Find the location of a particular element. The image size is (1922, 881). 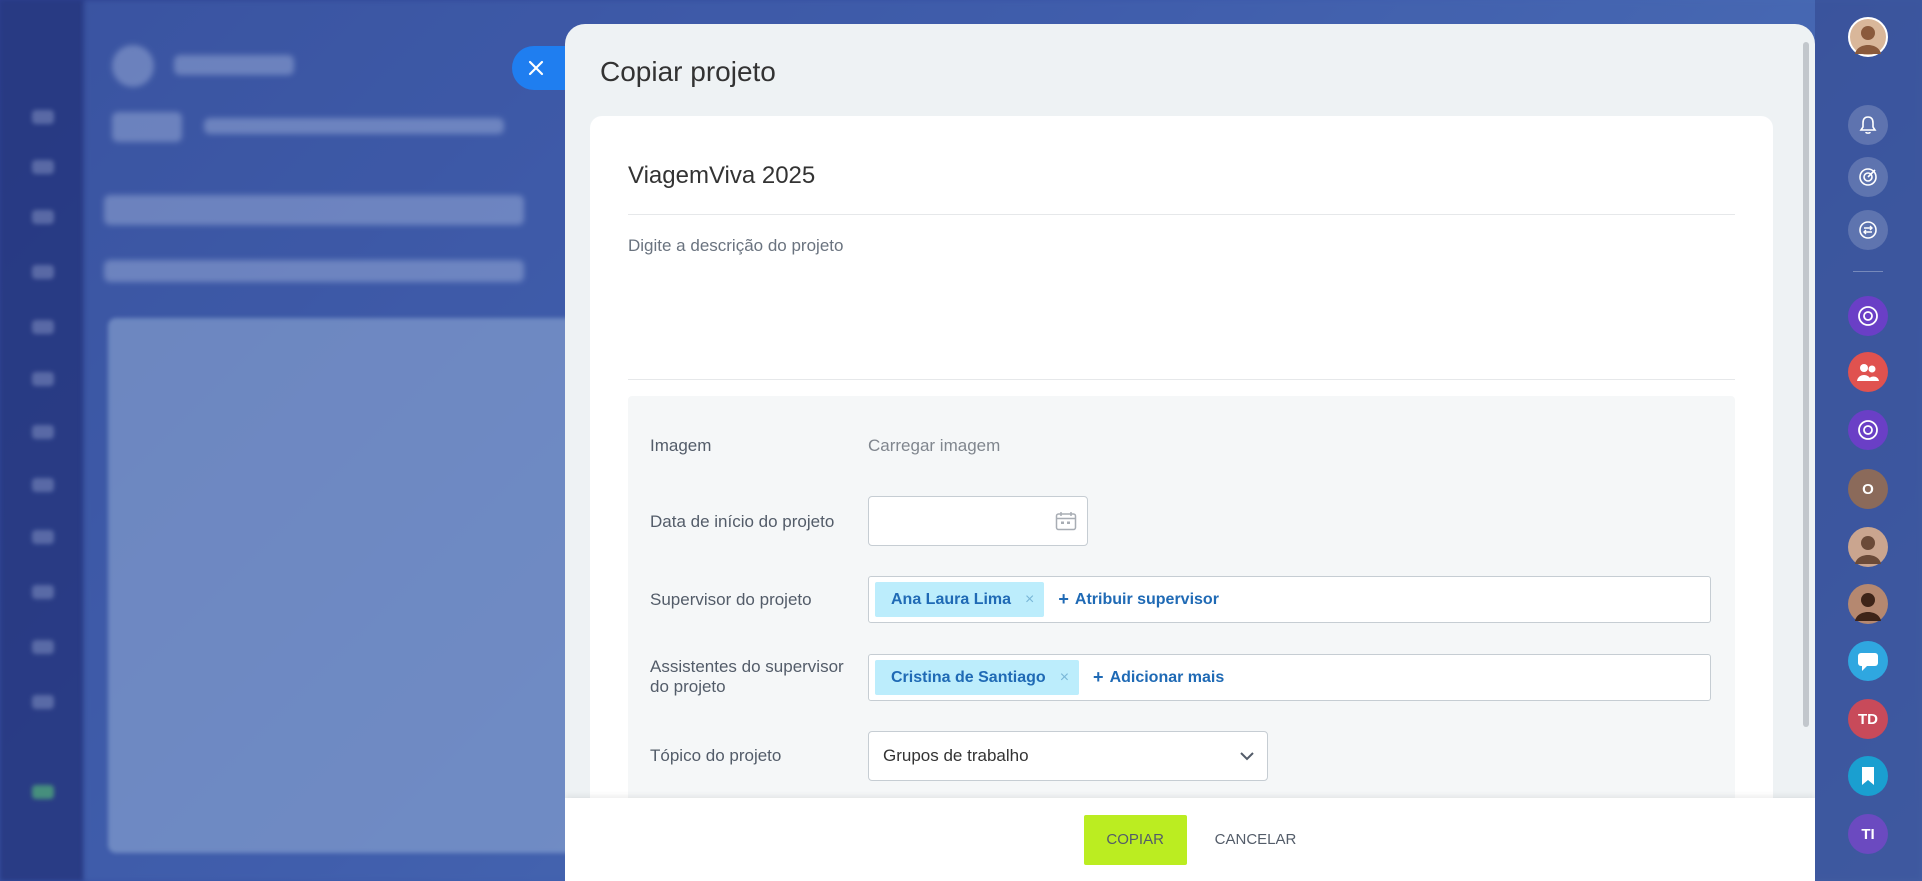

assistant-tag-name: Cristina de Santiago is located at coordinates (968, 677).